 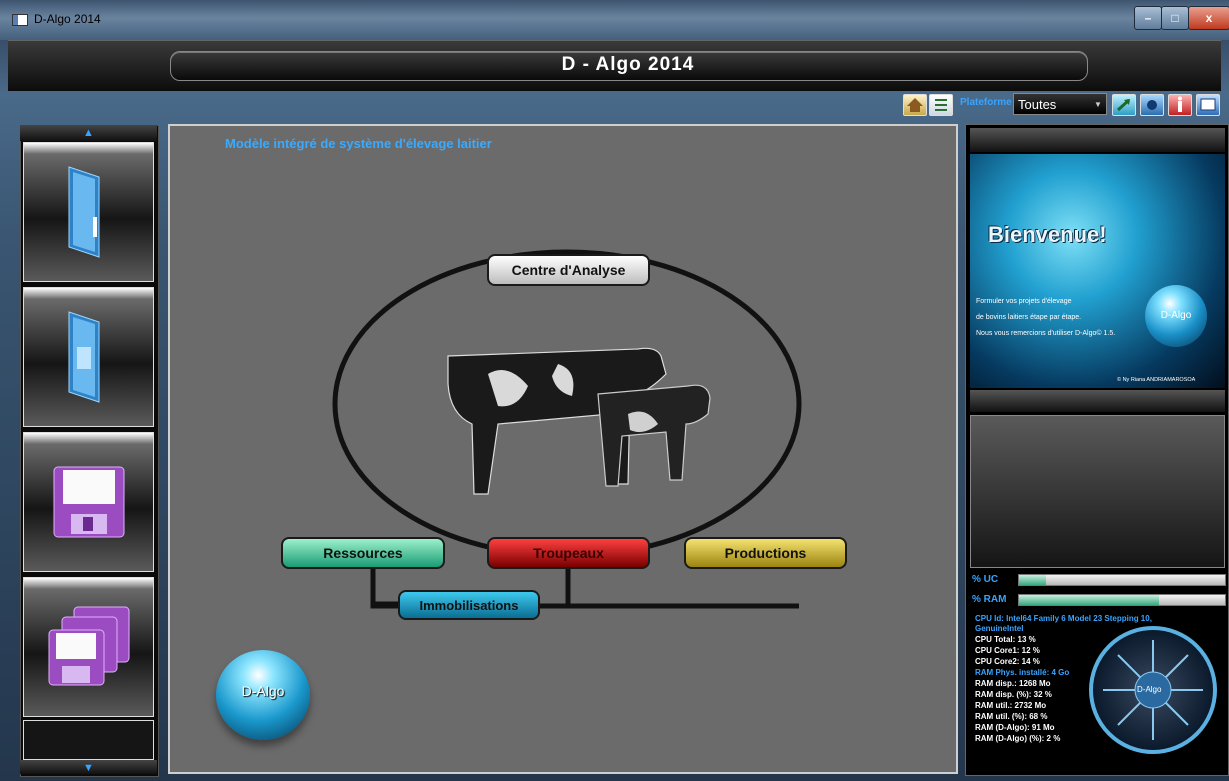 I want to click on display-icon, so click(x=1208, y=105).